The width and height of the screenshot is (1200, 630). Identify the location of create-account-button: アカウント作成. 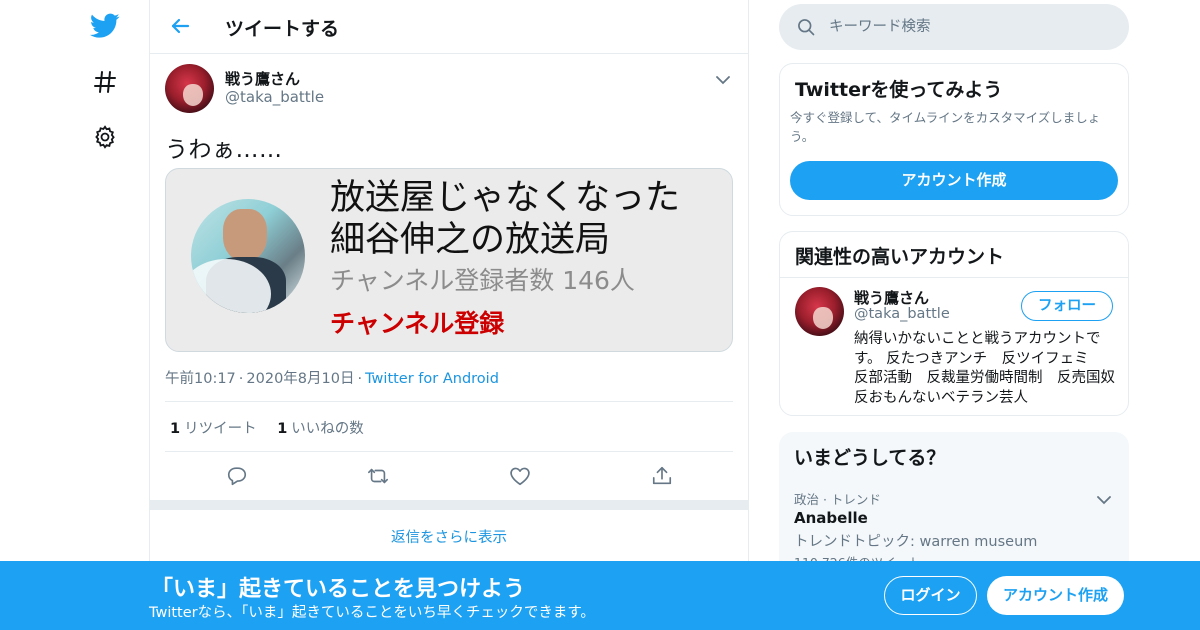
(954, 180).